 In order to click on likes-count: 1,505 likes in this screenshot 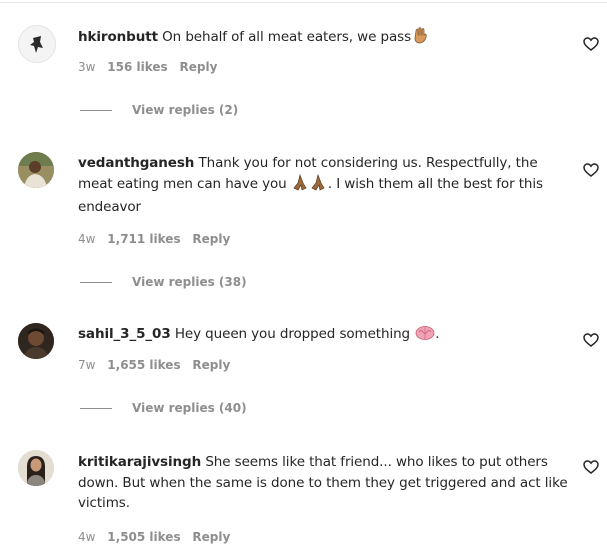, I will do `click(143, 537)`.